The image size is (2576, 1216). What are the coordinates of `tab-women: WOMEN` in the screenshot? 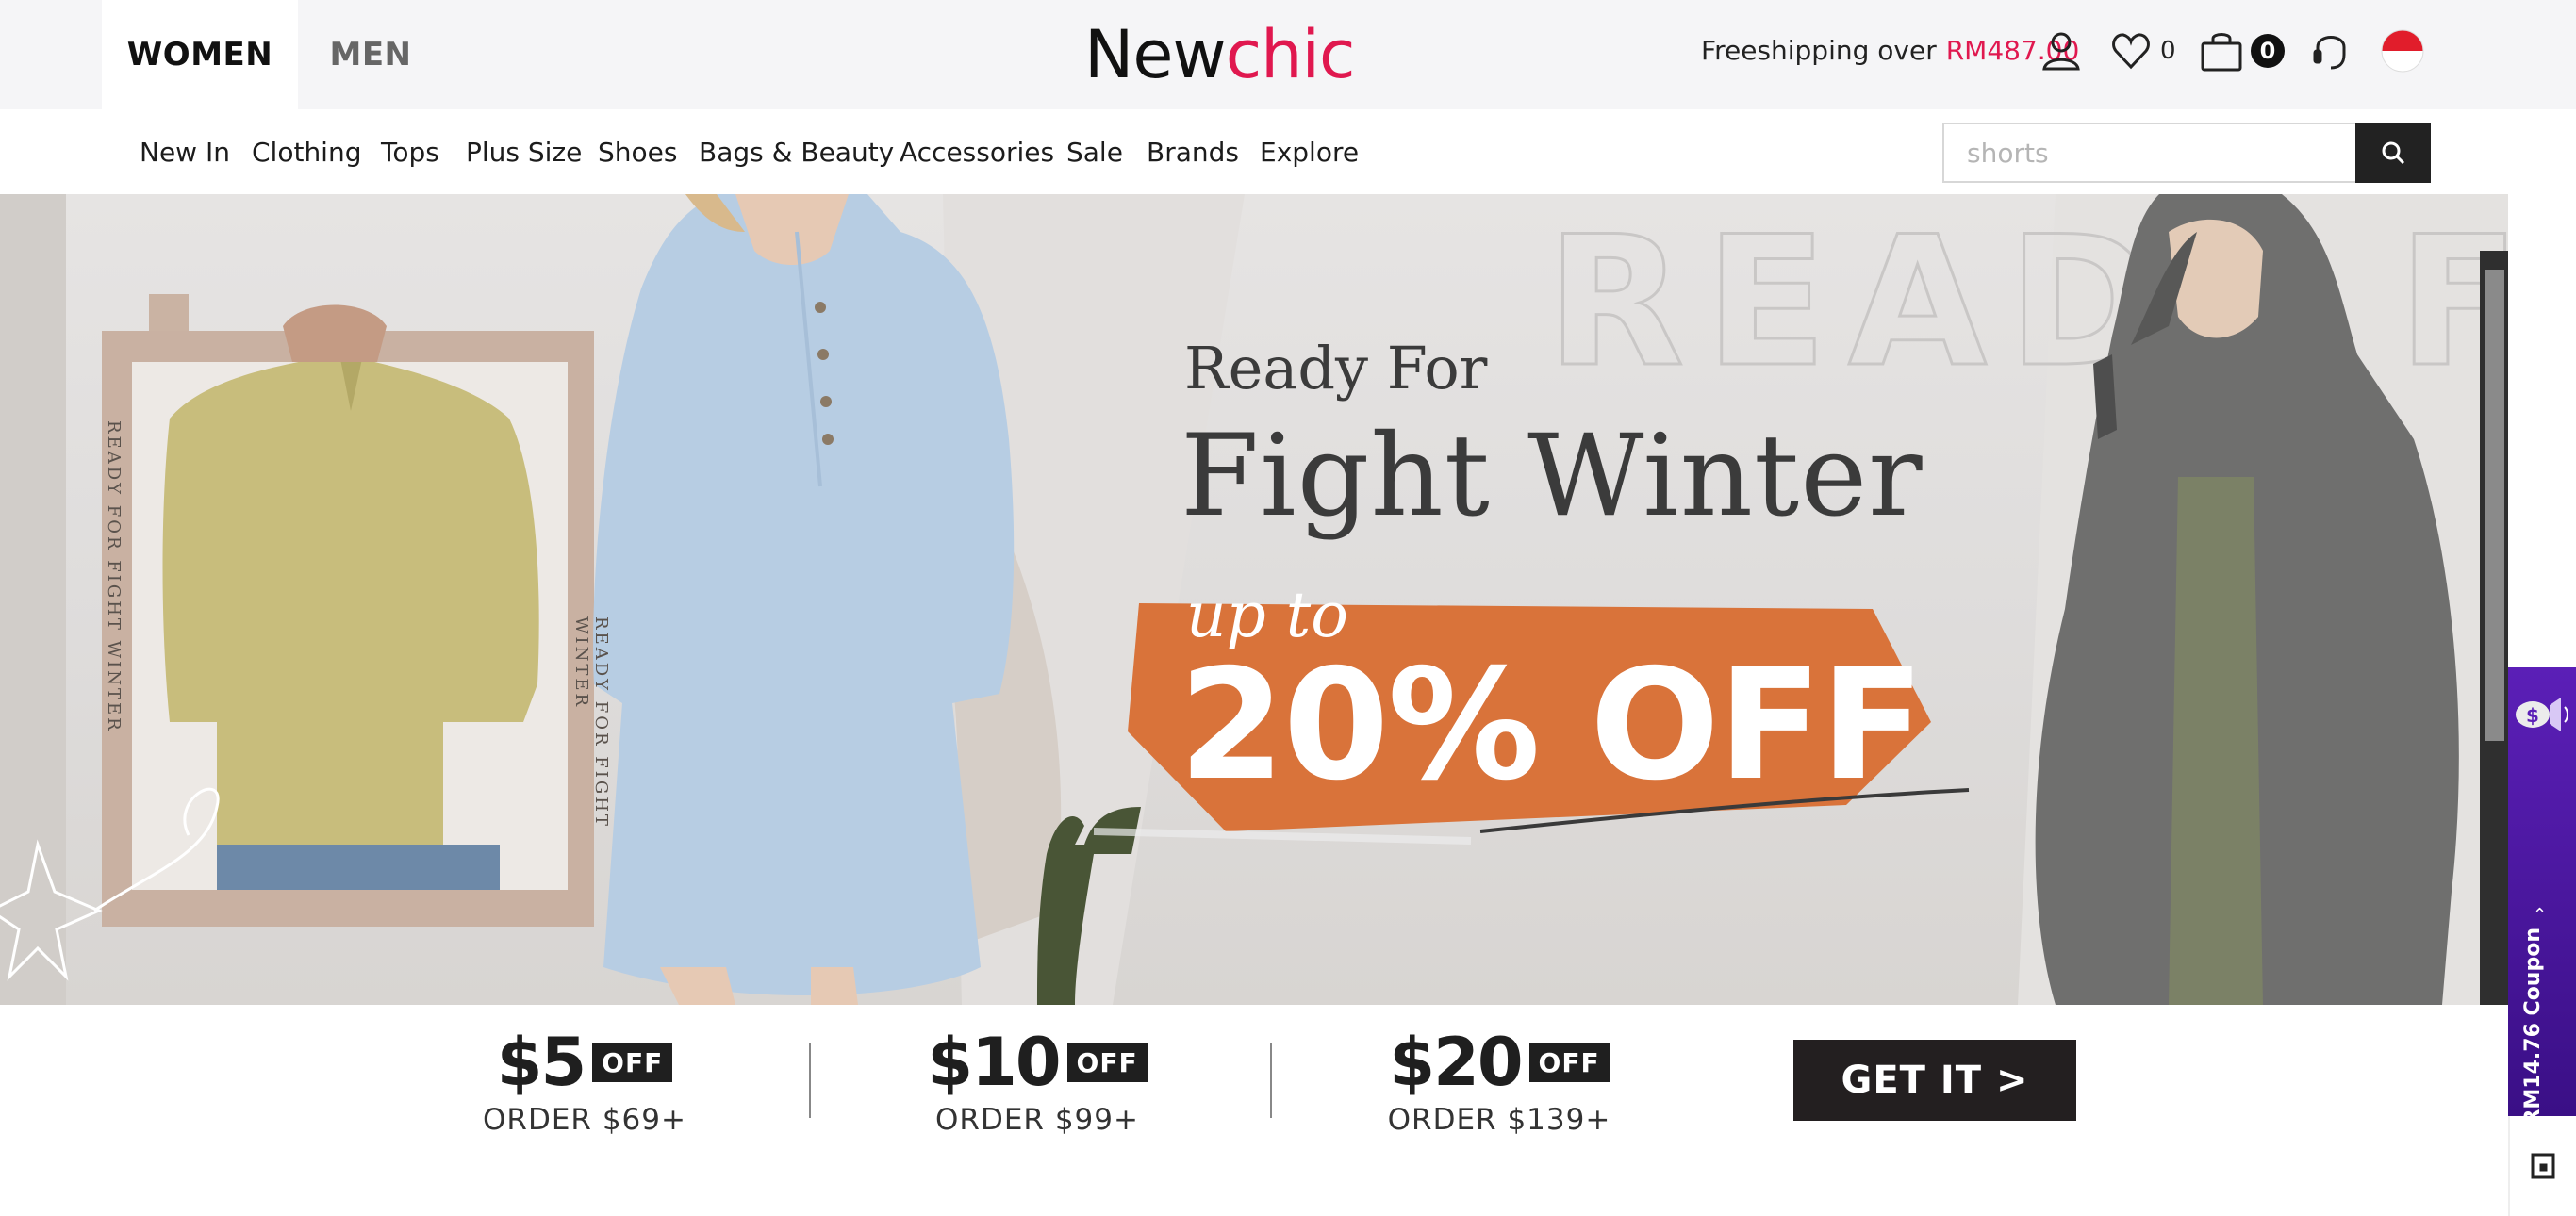 It's located at (200, 54).